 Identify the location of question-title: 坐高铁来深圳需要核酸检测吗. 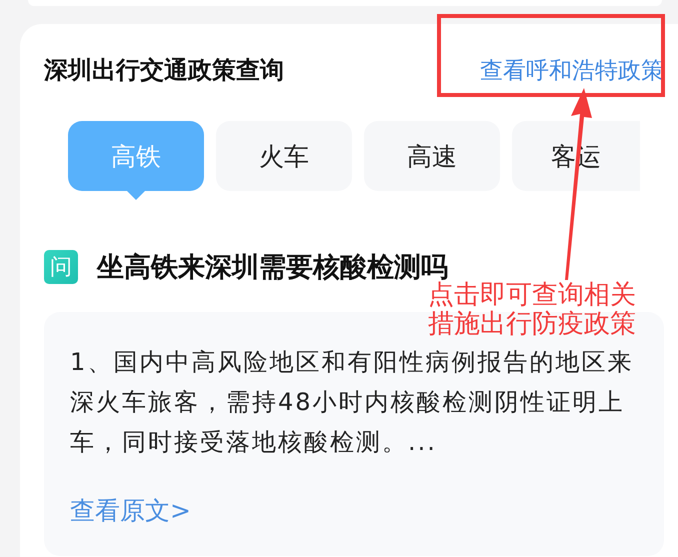
(272, 267).